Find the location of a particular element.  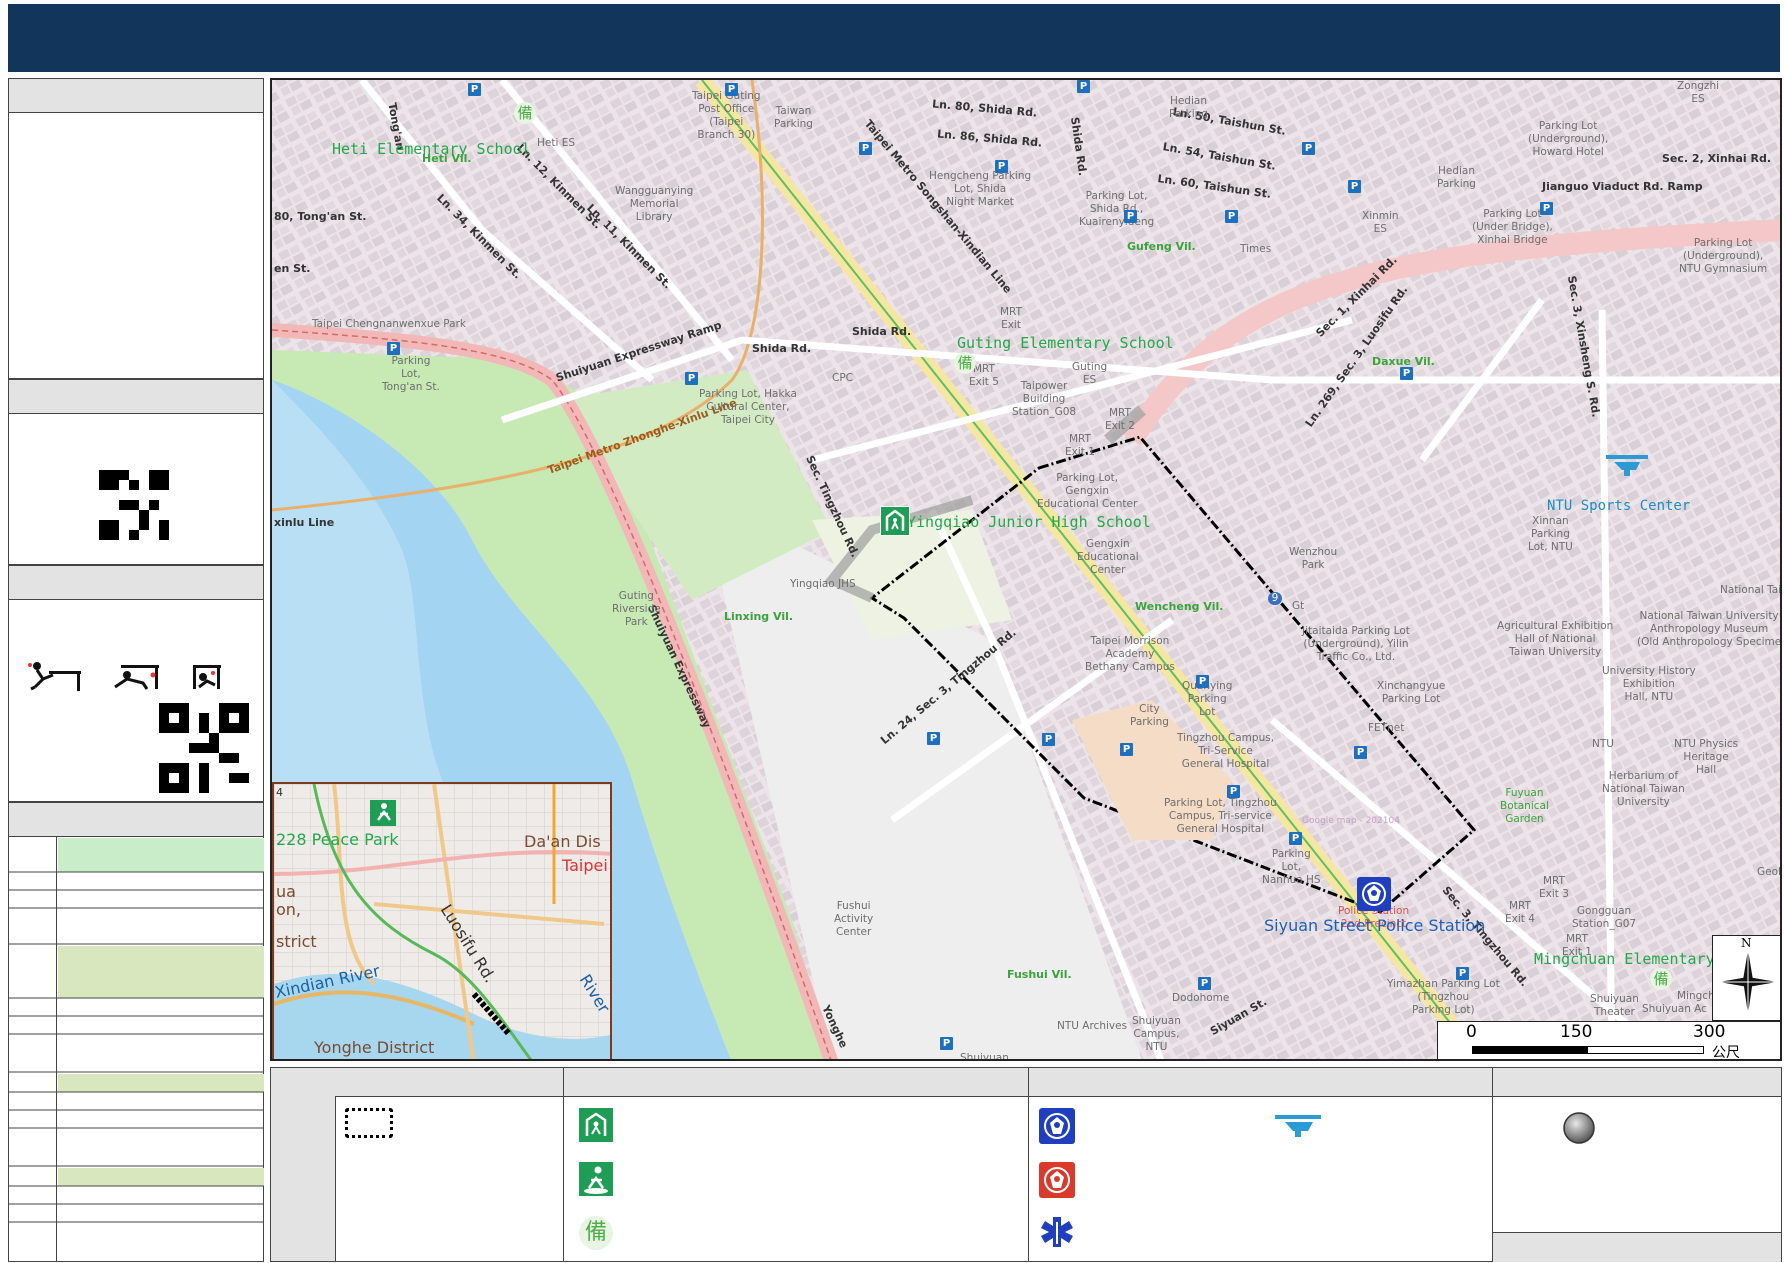

info-table-header is located at coordinates (136, 820).